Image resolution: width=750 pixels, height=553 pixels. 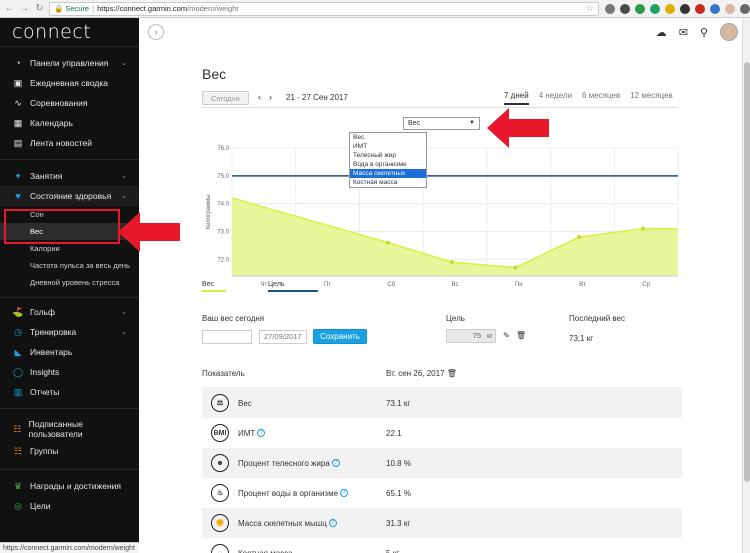 I want to click on body-fat-icon: ☻, so click(x=220, y=463).